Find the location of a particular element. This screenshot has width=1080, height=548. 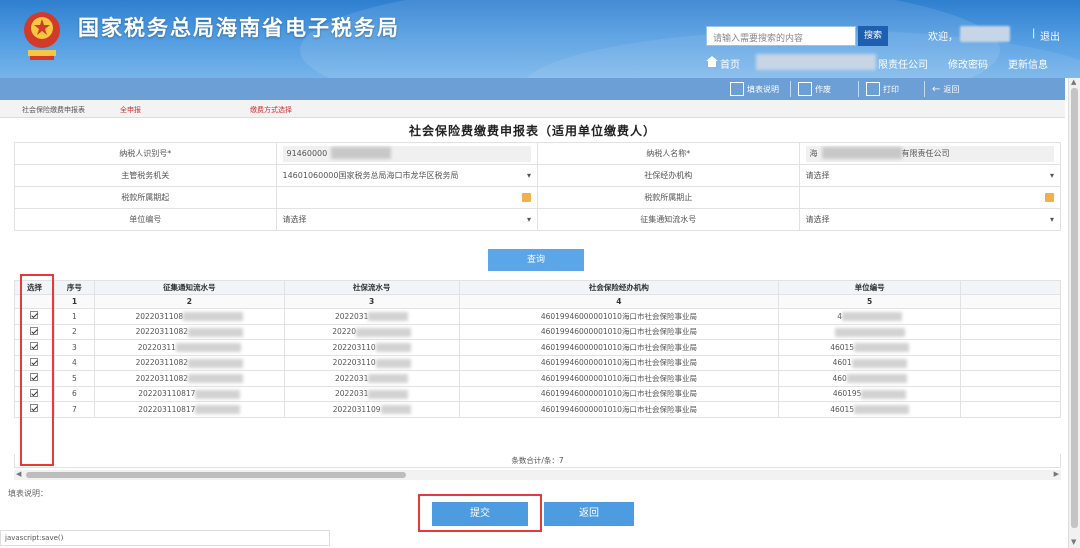

unit-no-select: 请选择 ▾ is located at coordinates (406, 219).